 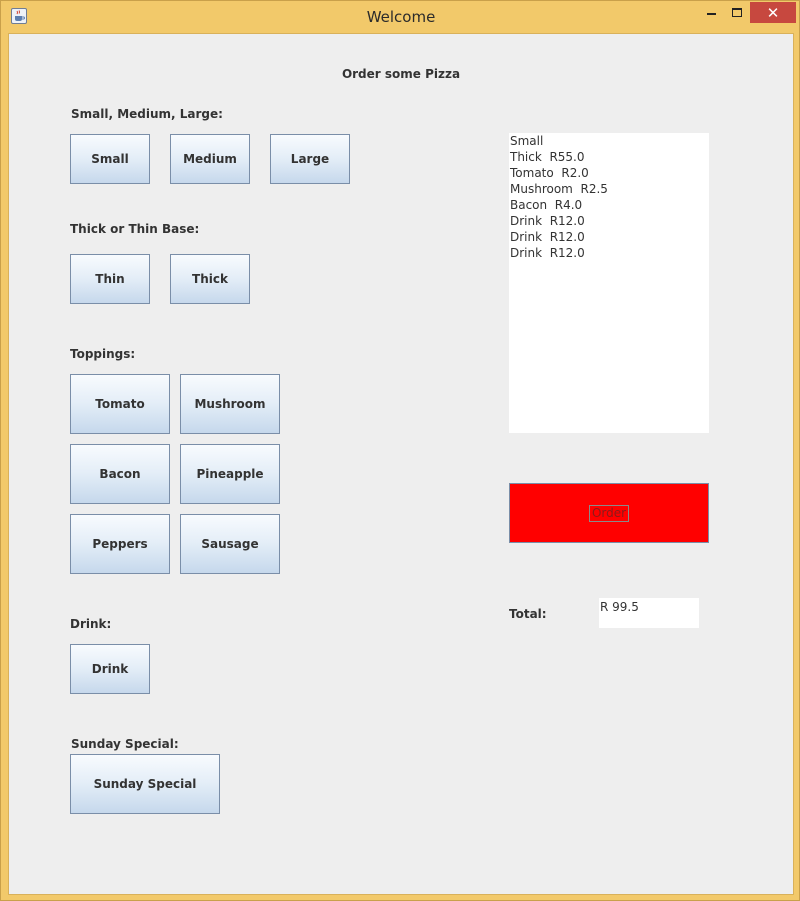 I want to click on minimize-icon, so click(x=711, y=14).